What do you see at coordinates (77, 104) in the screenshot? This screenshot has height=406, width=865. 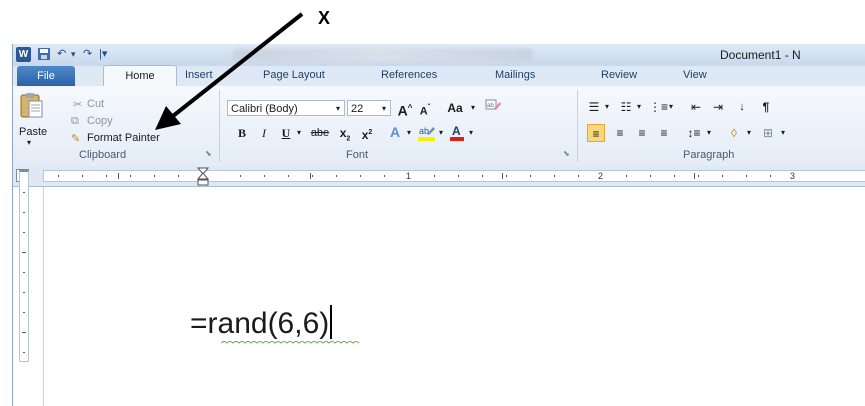 I see `cut-icon: ✂` at bounding box center [77, 104].